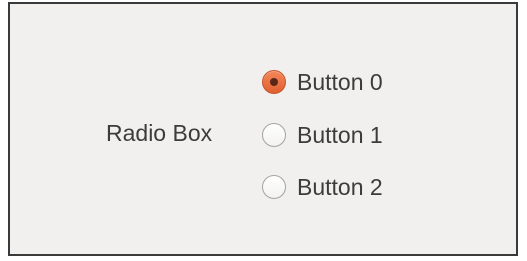  I want to click on radio-option-button-0: Button 0, so click(322, 82).